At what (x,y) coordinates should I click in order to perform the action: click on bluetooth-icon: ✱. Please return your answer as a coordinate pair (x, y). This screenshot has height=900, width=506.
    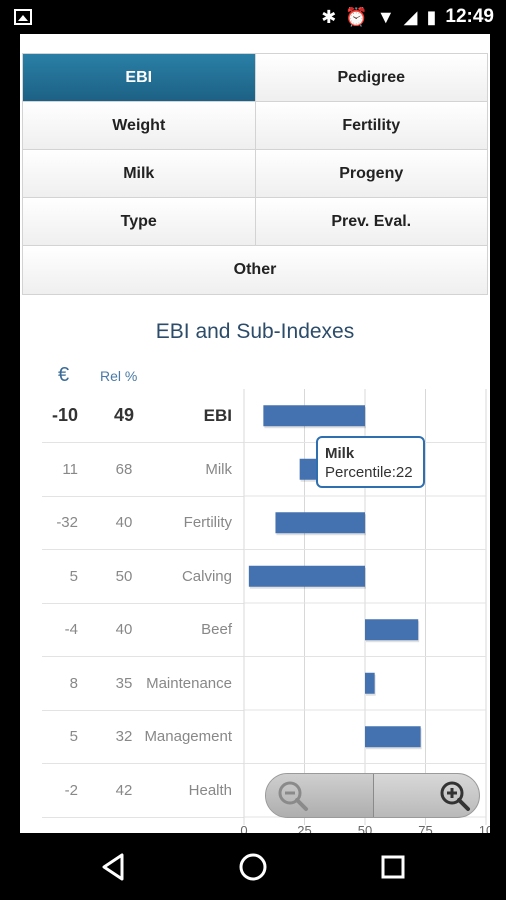
    Looking at the image, I should click on (329, 17).